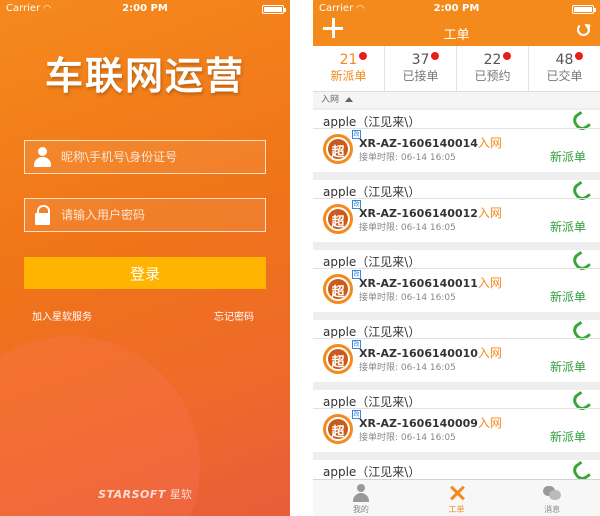 The image size is (600, 516). What do you see at coordinates (180, 494) in the screenshot?
I see `brand-name-cn: 星软` at bounding box center [180, 494].